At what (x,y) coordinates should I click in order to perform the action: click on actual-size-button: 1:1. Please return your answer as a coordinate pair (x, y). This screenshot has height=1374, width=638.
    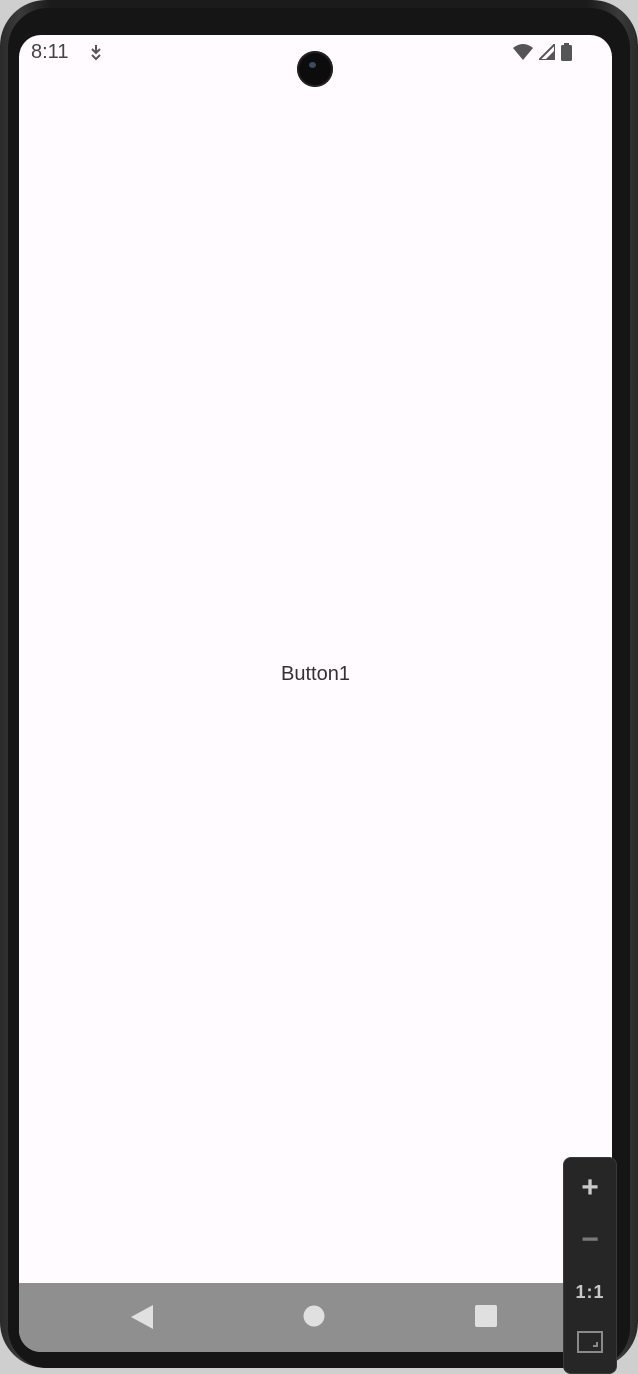
    Looking at the image, I should click on (590, 1292).